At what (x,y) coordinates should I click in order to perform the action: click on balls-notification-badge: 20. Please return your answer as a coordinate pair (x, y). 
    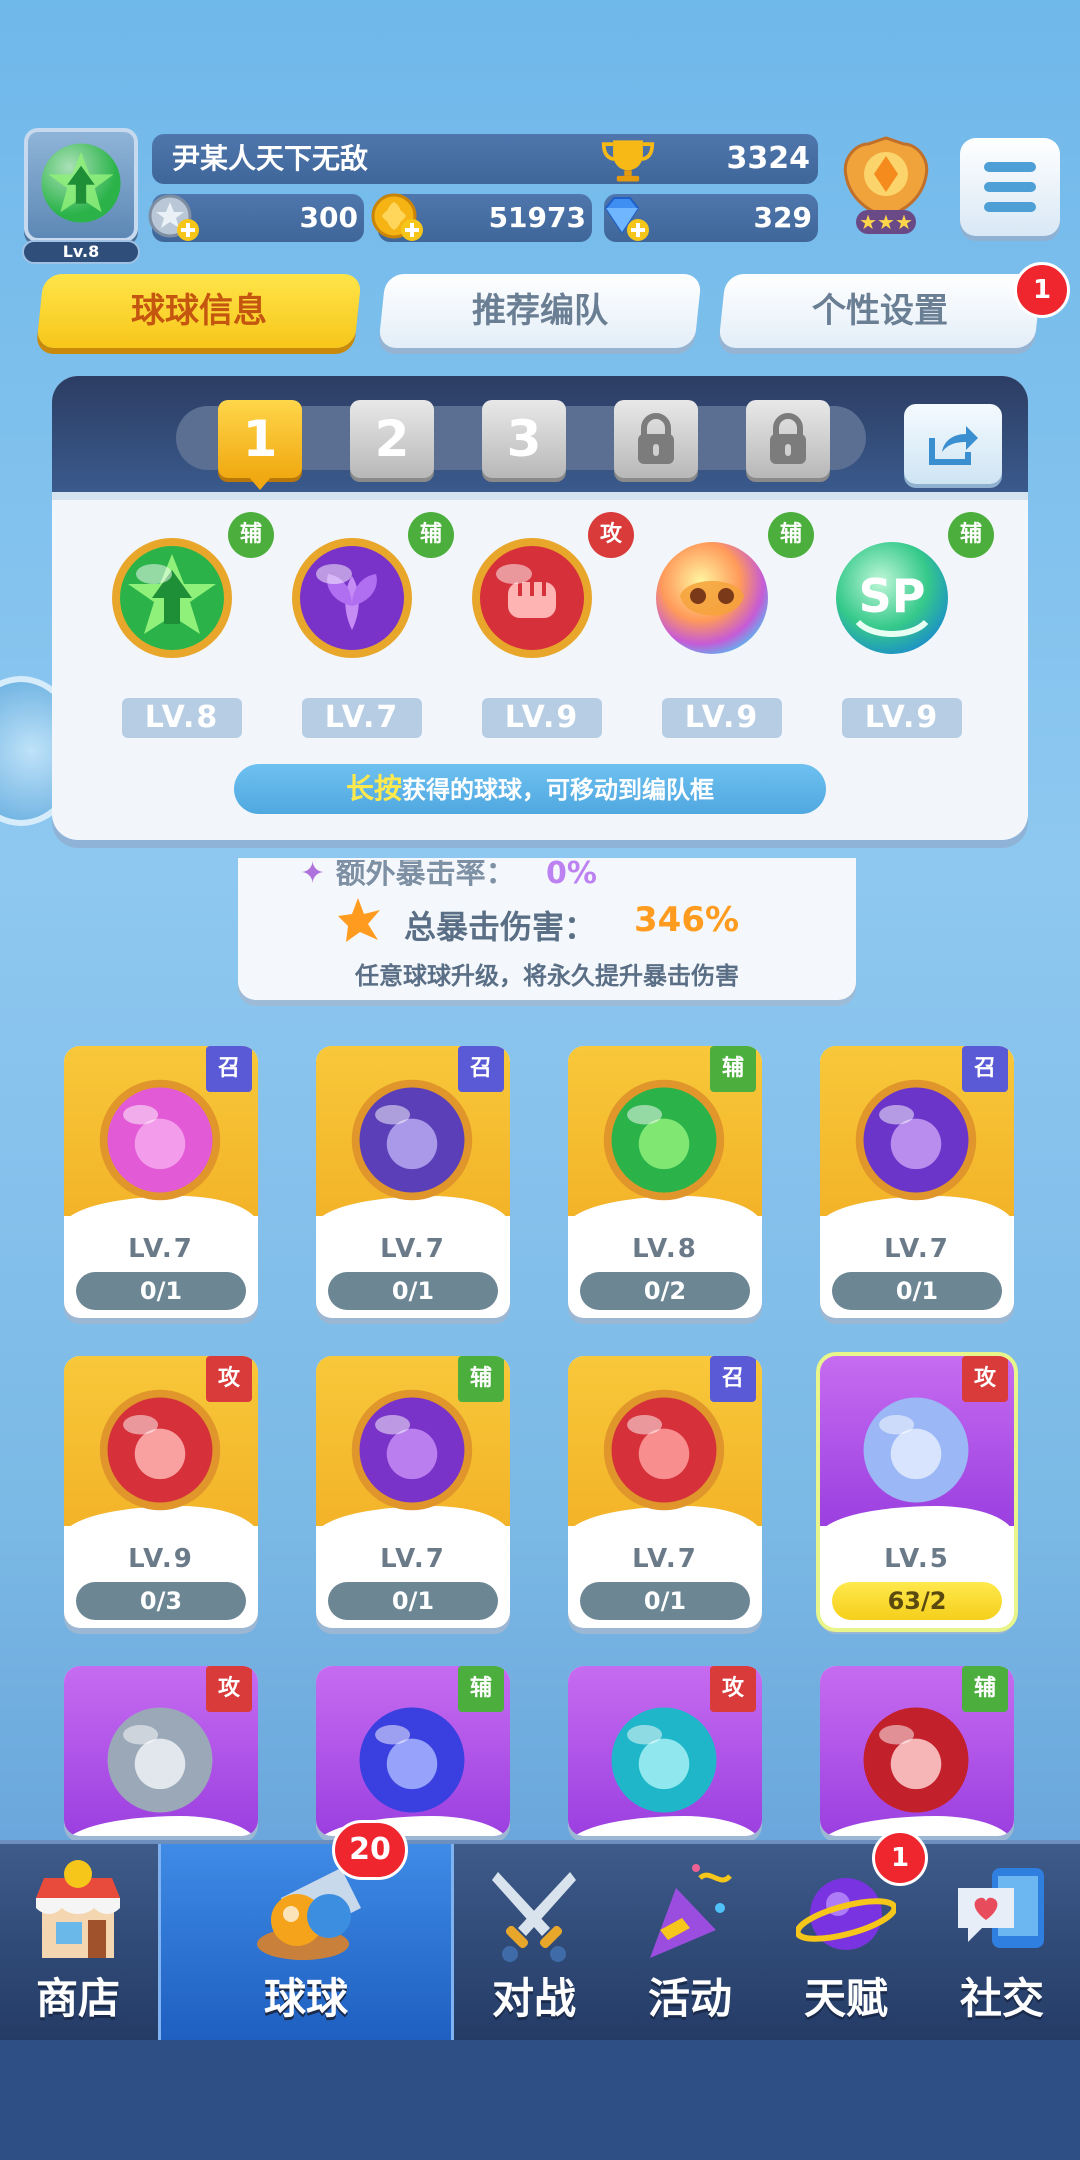
    Looking at the image, I should click on (370, 1850).